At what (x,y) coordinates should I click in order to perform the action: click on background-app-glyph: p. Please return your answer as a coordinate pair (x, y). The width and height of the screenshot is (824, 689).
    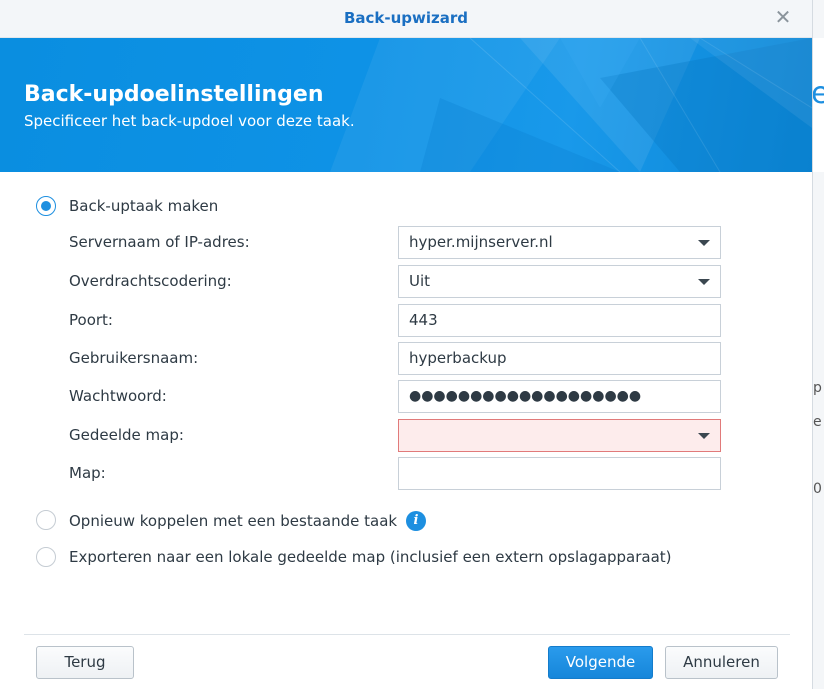
    Looking at the image, I should click on (817, 388).